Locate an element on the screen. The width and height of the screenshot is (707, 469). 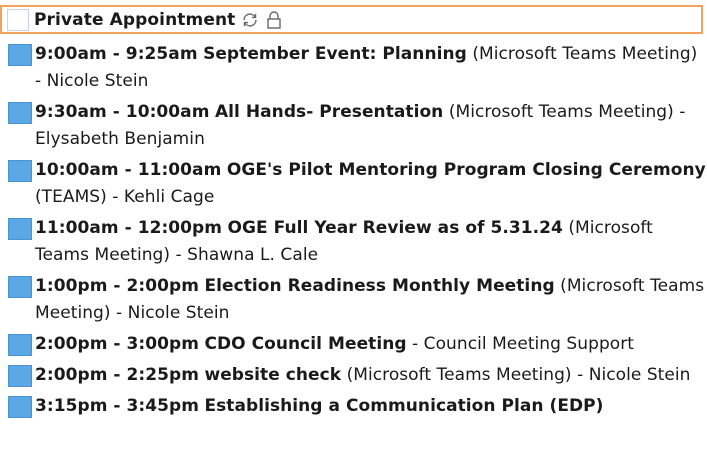
recurring-icon is located at coordinates (250, 20).